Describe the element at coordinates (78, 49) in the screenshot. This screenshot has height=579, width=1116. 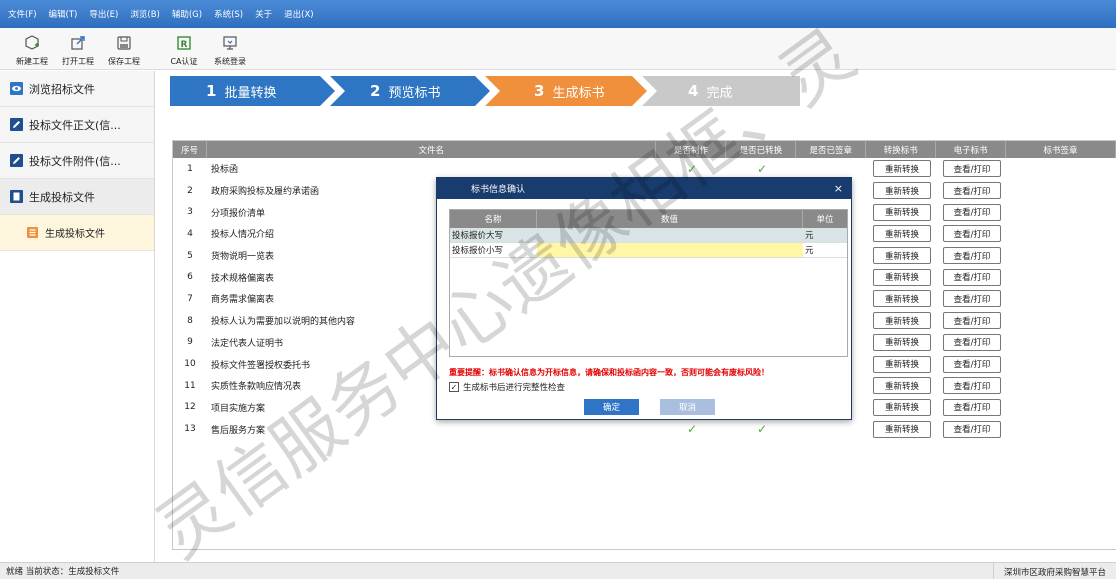
I see `open-project-button: 打开工程` at that location.